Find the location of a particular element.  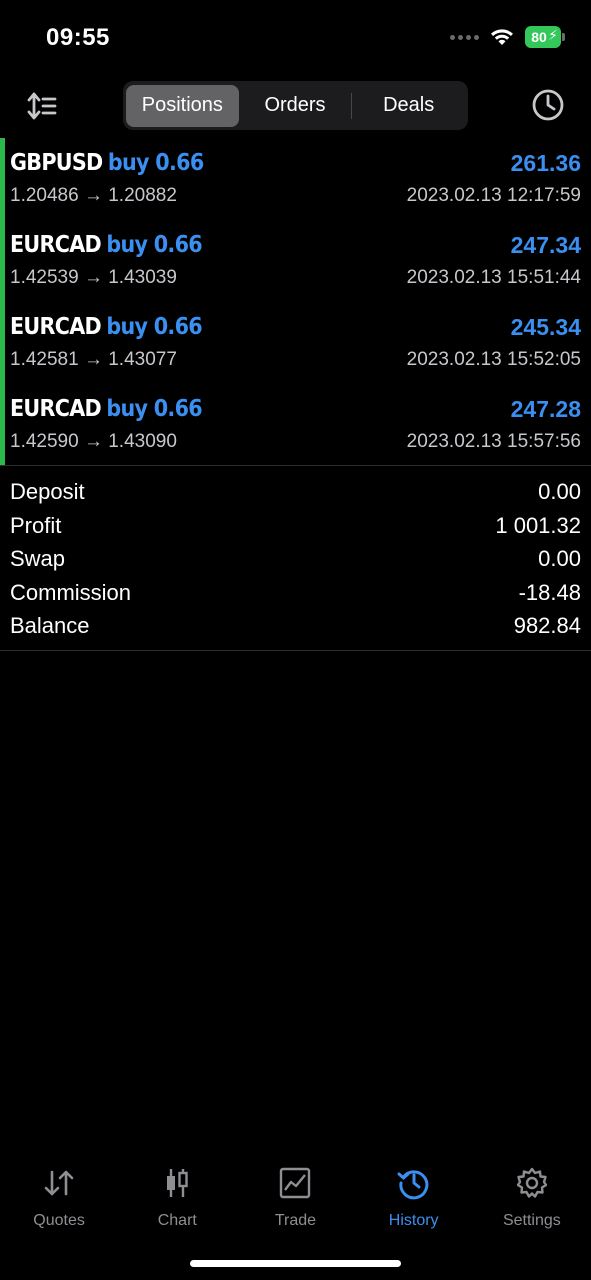

tab-chart: Chart is located at coordinates (177, 1200).